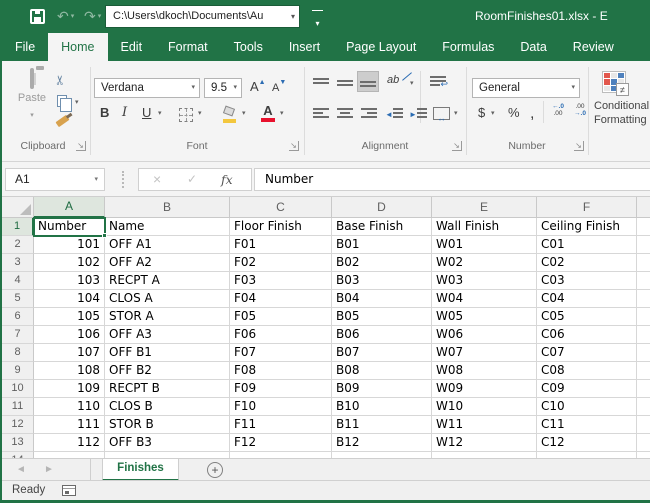  I want to click on decrease-decimal-icon: .00 →.0, so click(580, 110).